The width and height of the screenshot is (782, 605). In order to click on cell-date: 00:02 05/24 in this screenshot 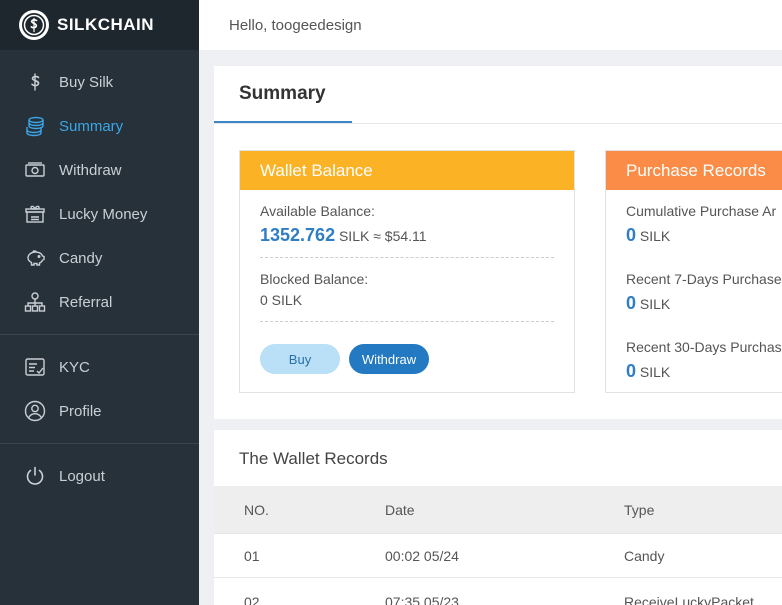, I will do `click(422, 556)`.